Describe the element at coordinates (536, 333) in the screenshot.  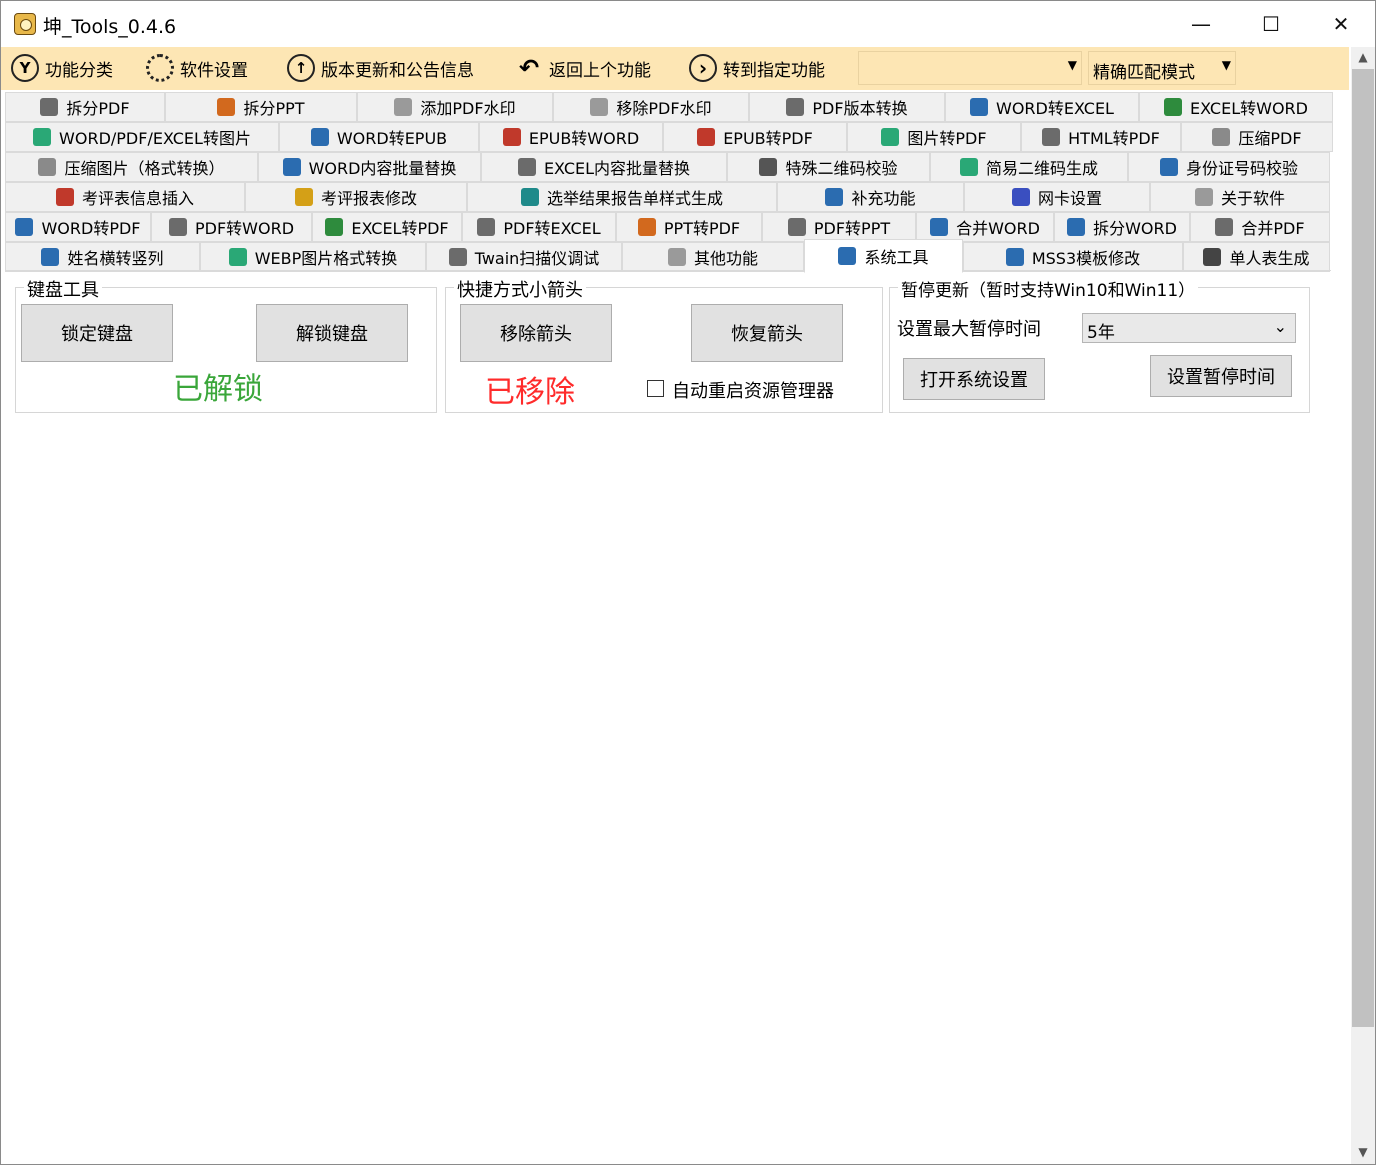
I see `remove-arrow-button: 移除箭头` at that location.